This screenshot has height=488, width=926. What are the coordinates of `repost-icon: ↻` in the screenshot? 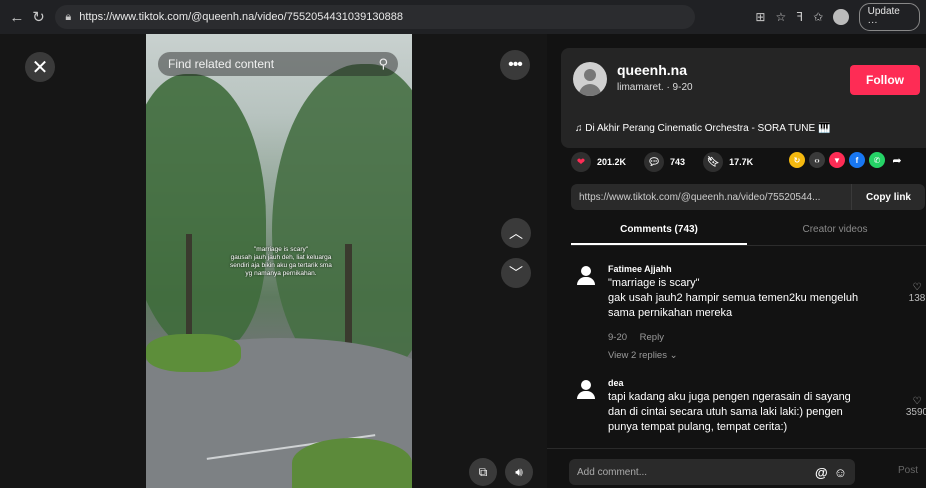 It's located at (797, 160).